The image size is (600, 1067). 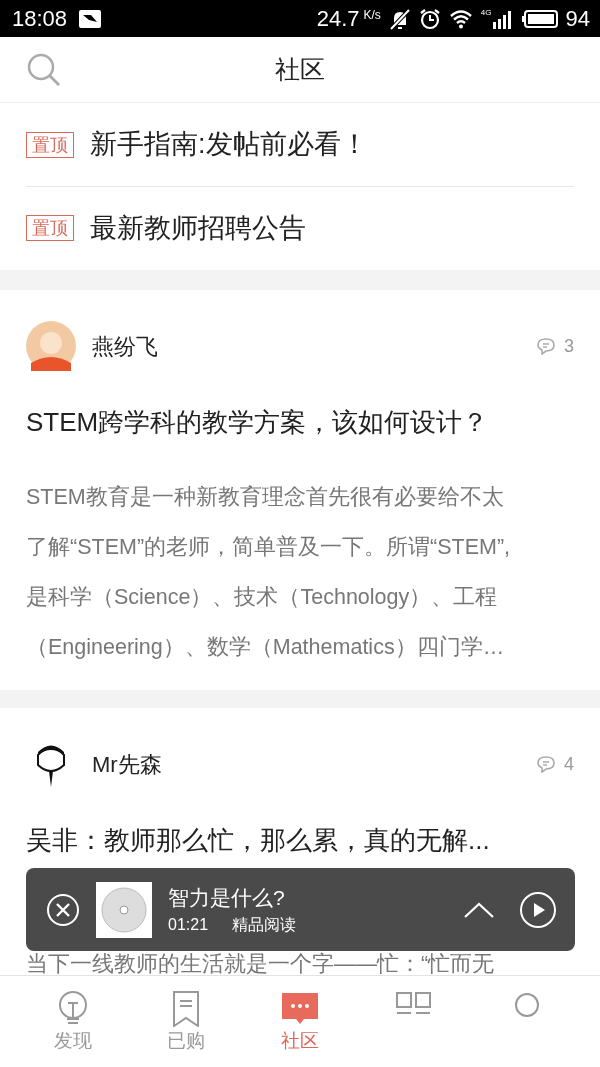 I want to click on close-icon, so click(x=63, y=909).